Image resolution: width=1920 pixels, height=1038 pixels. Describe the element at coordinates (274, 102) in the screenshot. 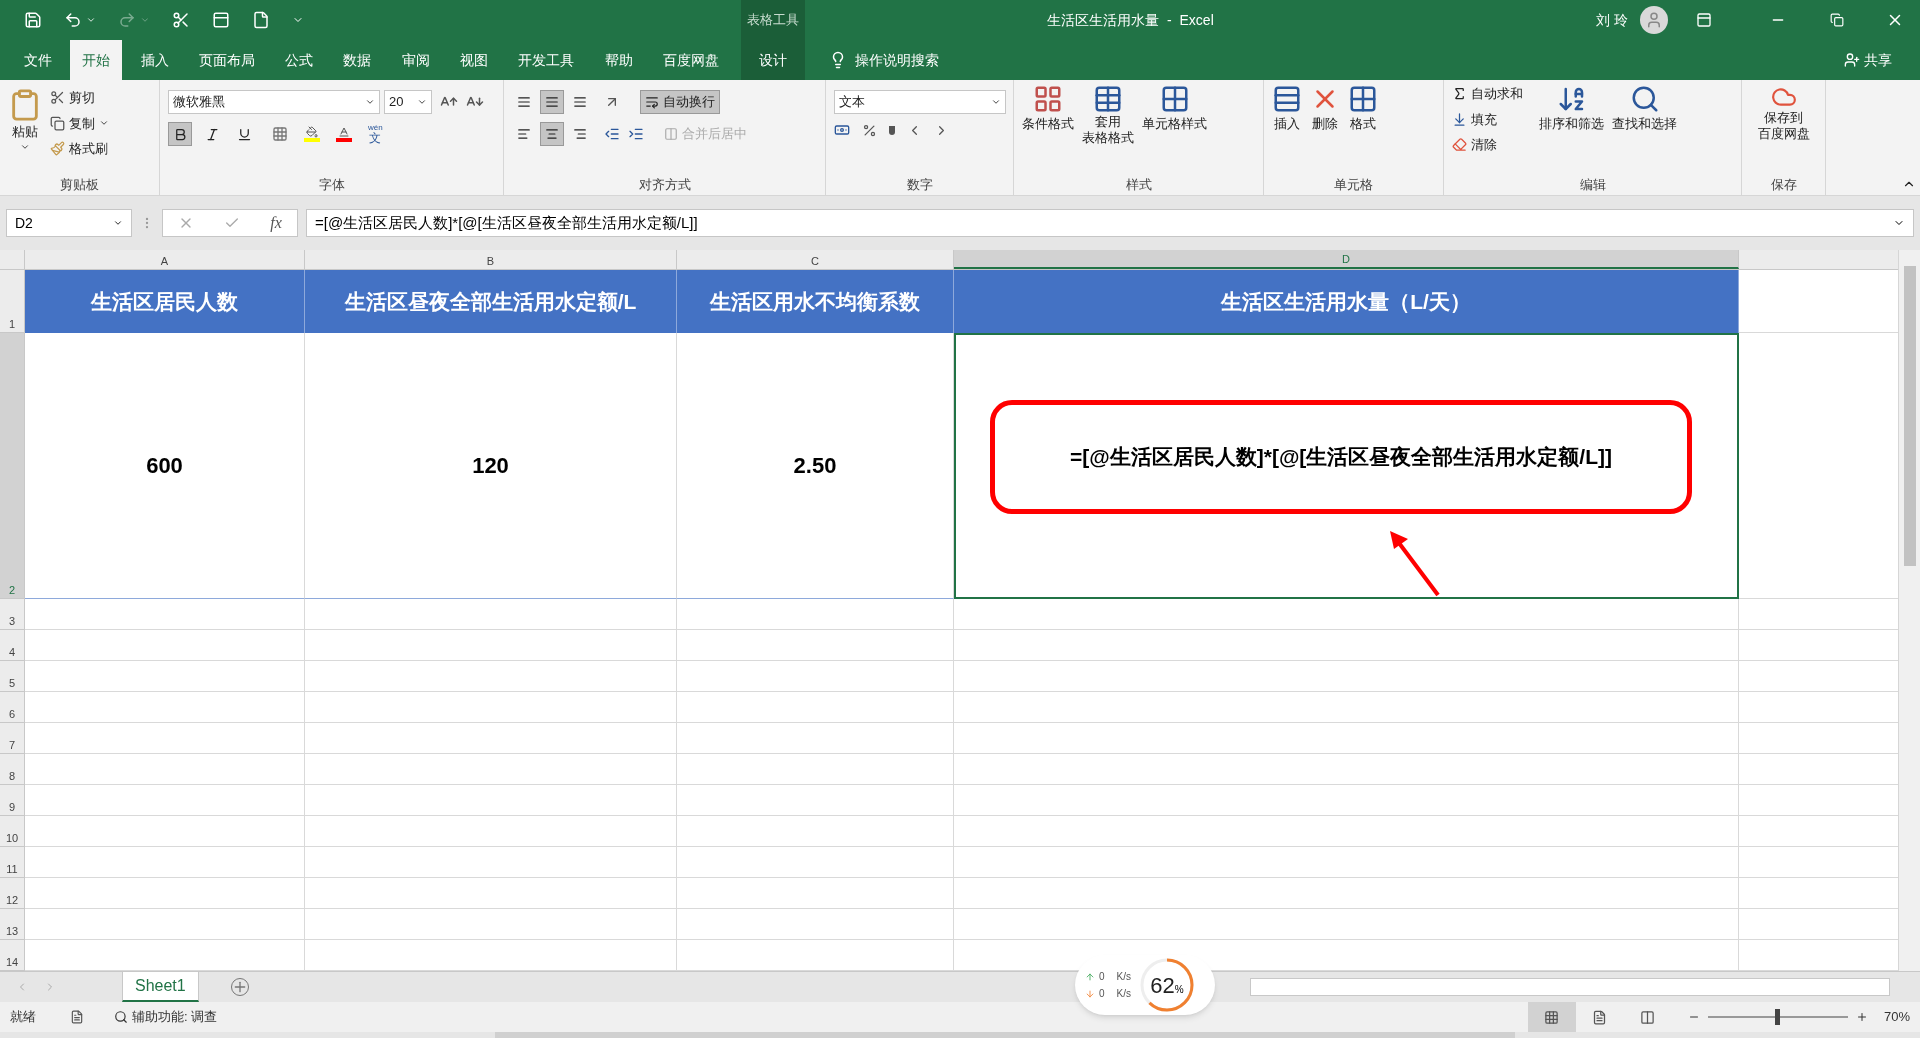

I see `font-name-field: 微软雅黑` at that location.